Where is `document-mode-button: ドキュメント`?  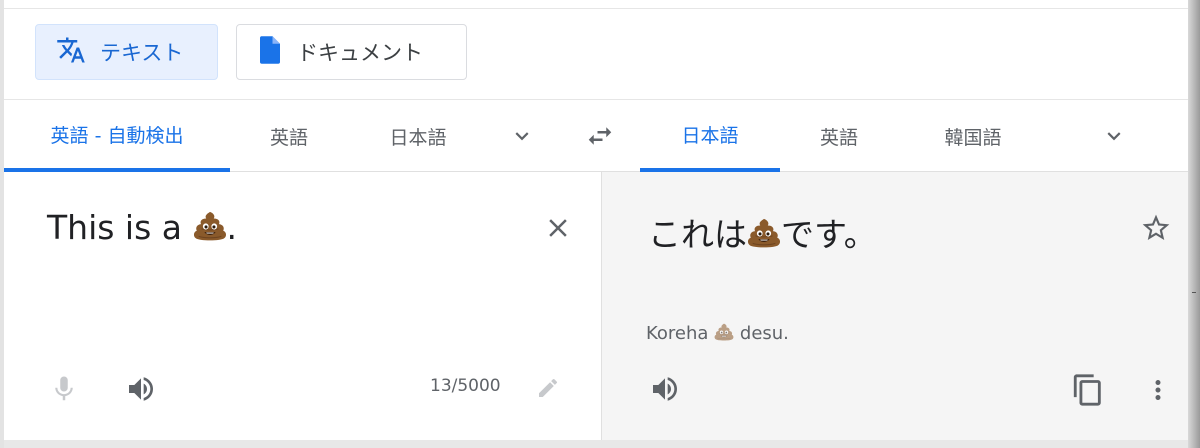
document-mode-button: ドキュメント is located at coordinates (351, 52).